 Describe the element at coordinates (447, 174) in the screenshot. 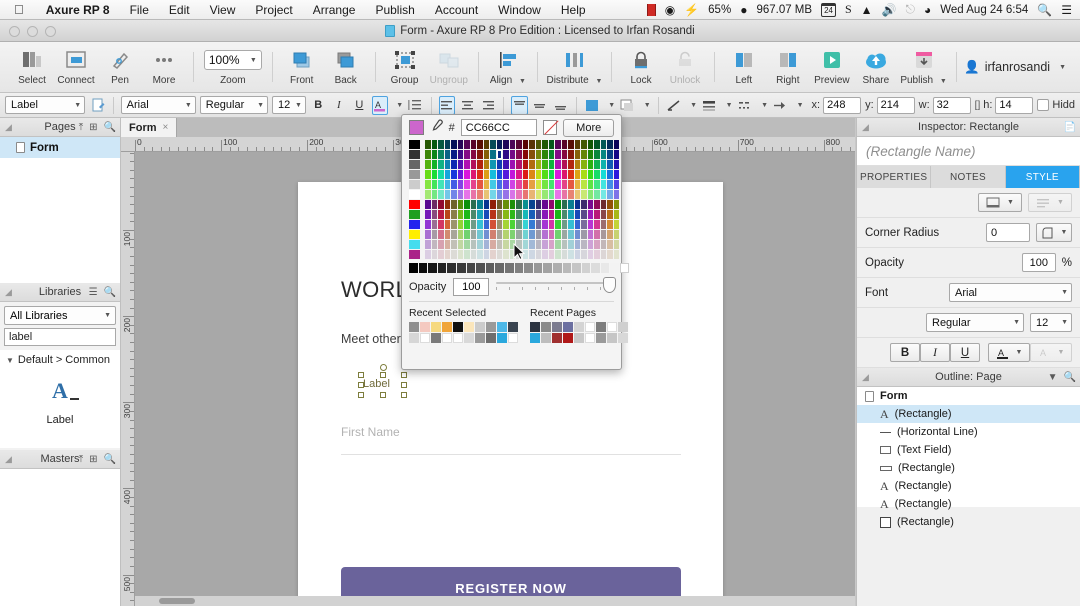

I see `color-swatch-r3-c3` at that location.